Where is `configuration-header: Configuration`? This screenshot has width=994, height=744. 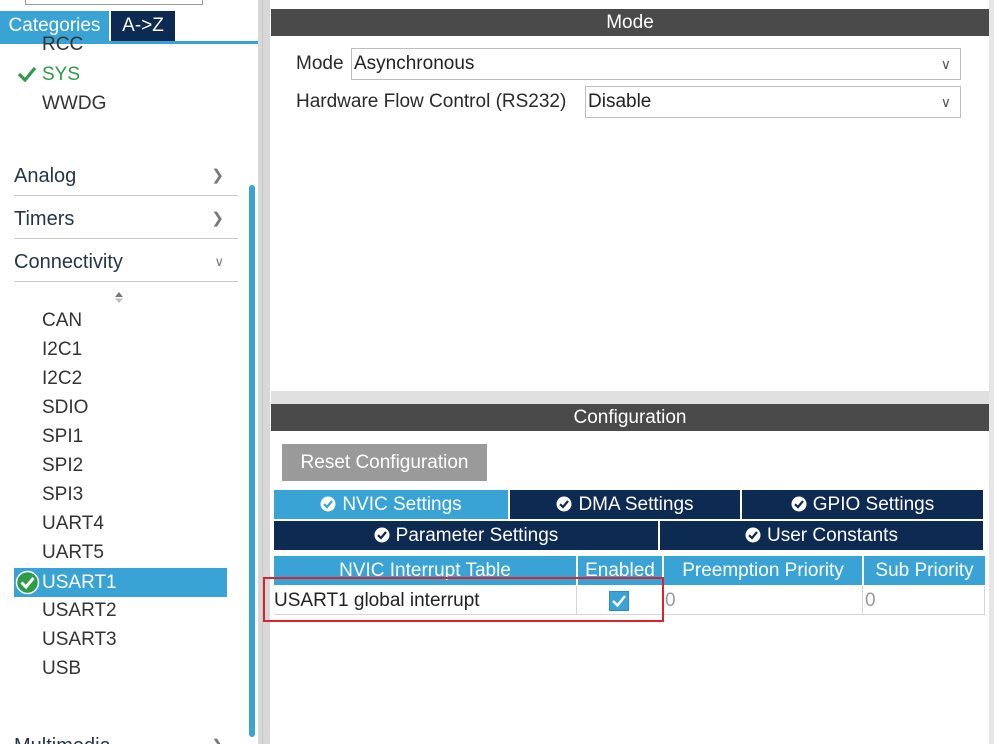 configuration-header: Configuration is located at coordinates (630, 417).